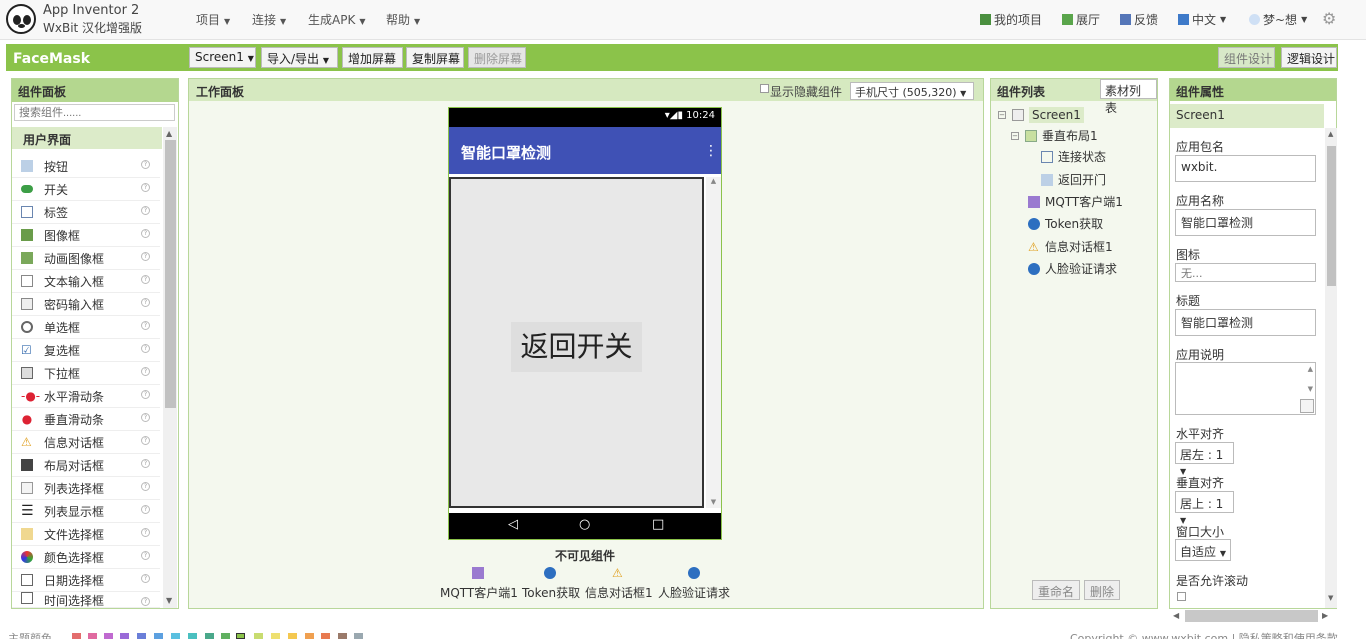 The width and height of the screenshot is (1366, 639). What do you see at coordinates (1329, 18) in the screenshot?
I see `gear-icon: ⚙` at bounding box center [1329, 18].